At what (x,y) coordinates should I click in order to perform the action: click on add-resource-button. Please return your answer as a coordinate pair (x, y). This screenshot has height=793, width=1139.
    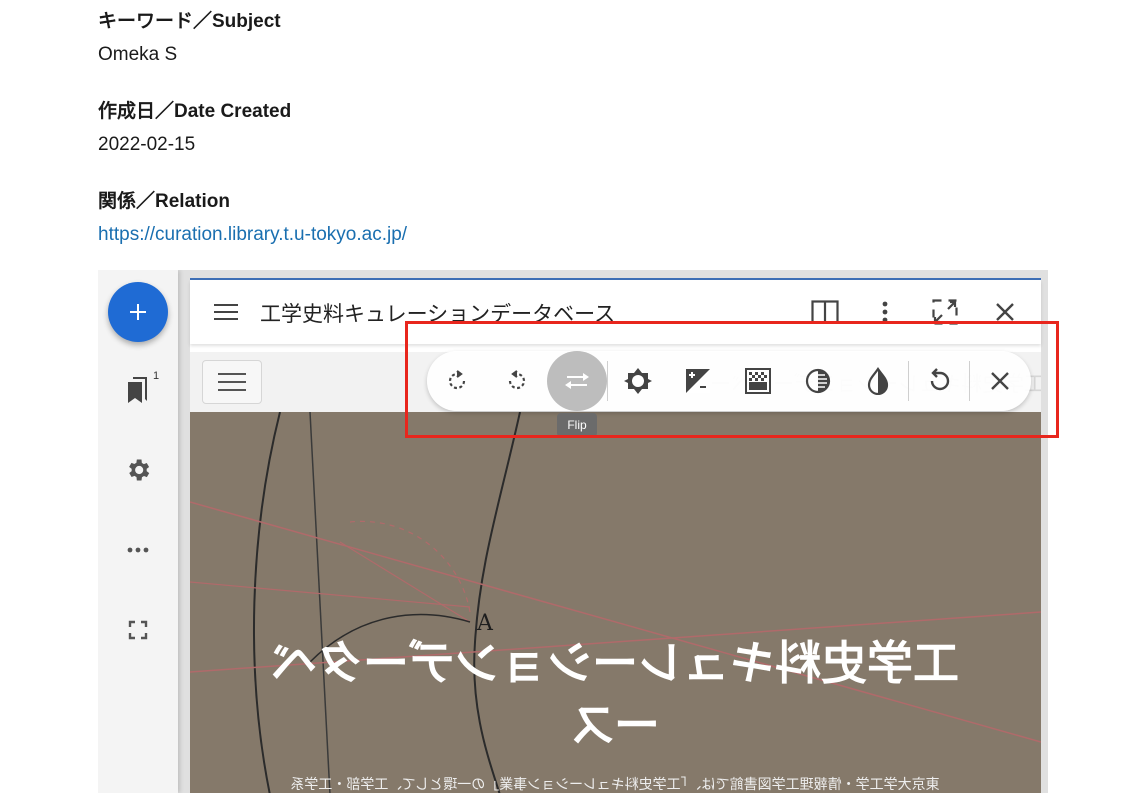
    Looking at the image, I should click on (138, 312).